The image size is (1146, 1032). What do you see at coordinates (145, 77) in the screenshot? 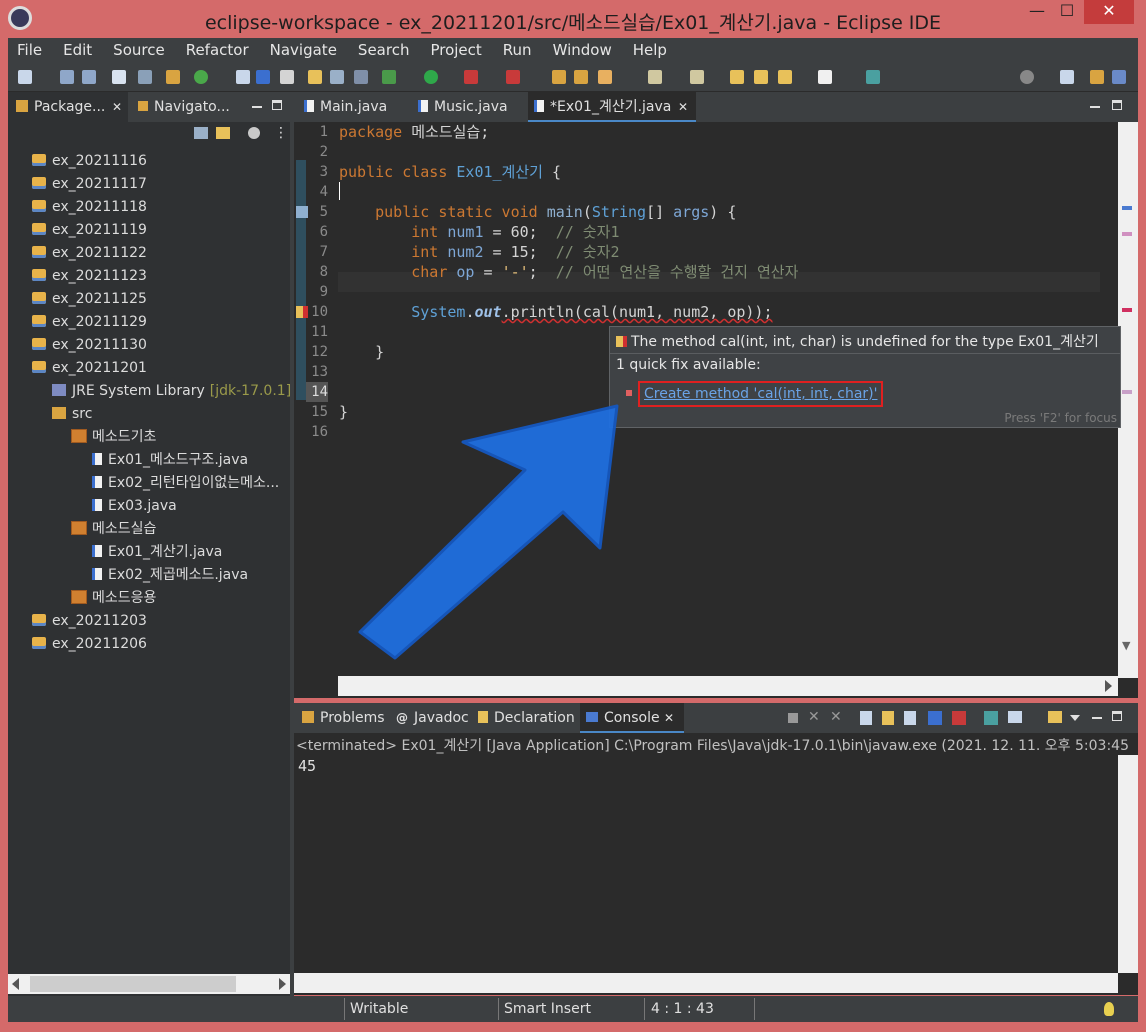
I see `toggle-icon` at bounding box center [145, 77].